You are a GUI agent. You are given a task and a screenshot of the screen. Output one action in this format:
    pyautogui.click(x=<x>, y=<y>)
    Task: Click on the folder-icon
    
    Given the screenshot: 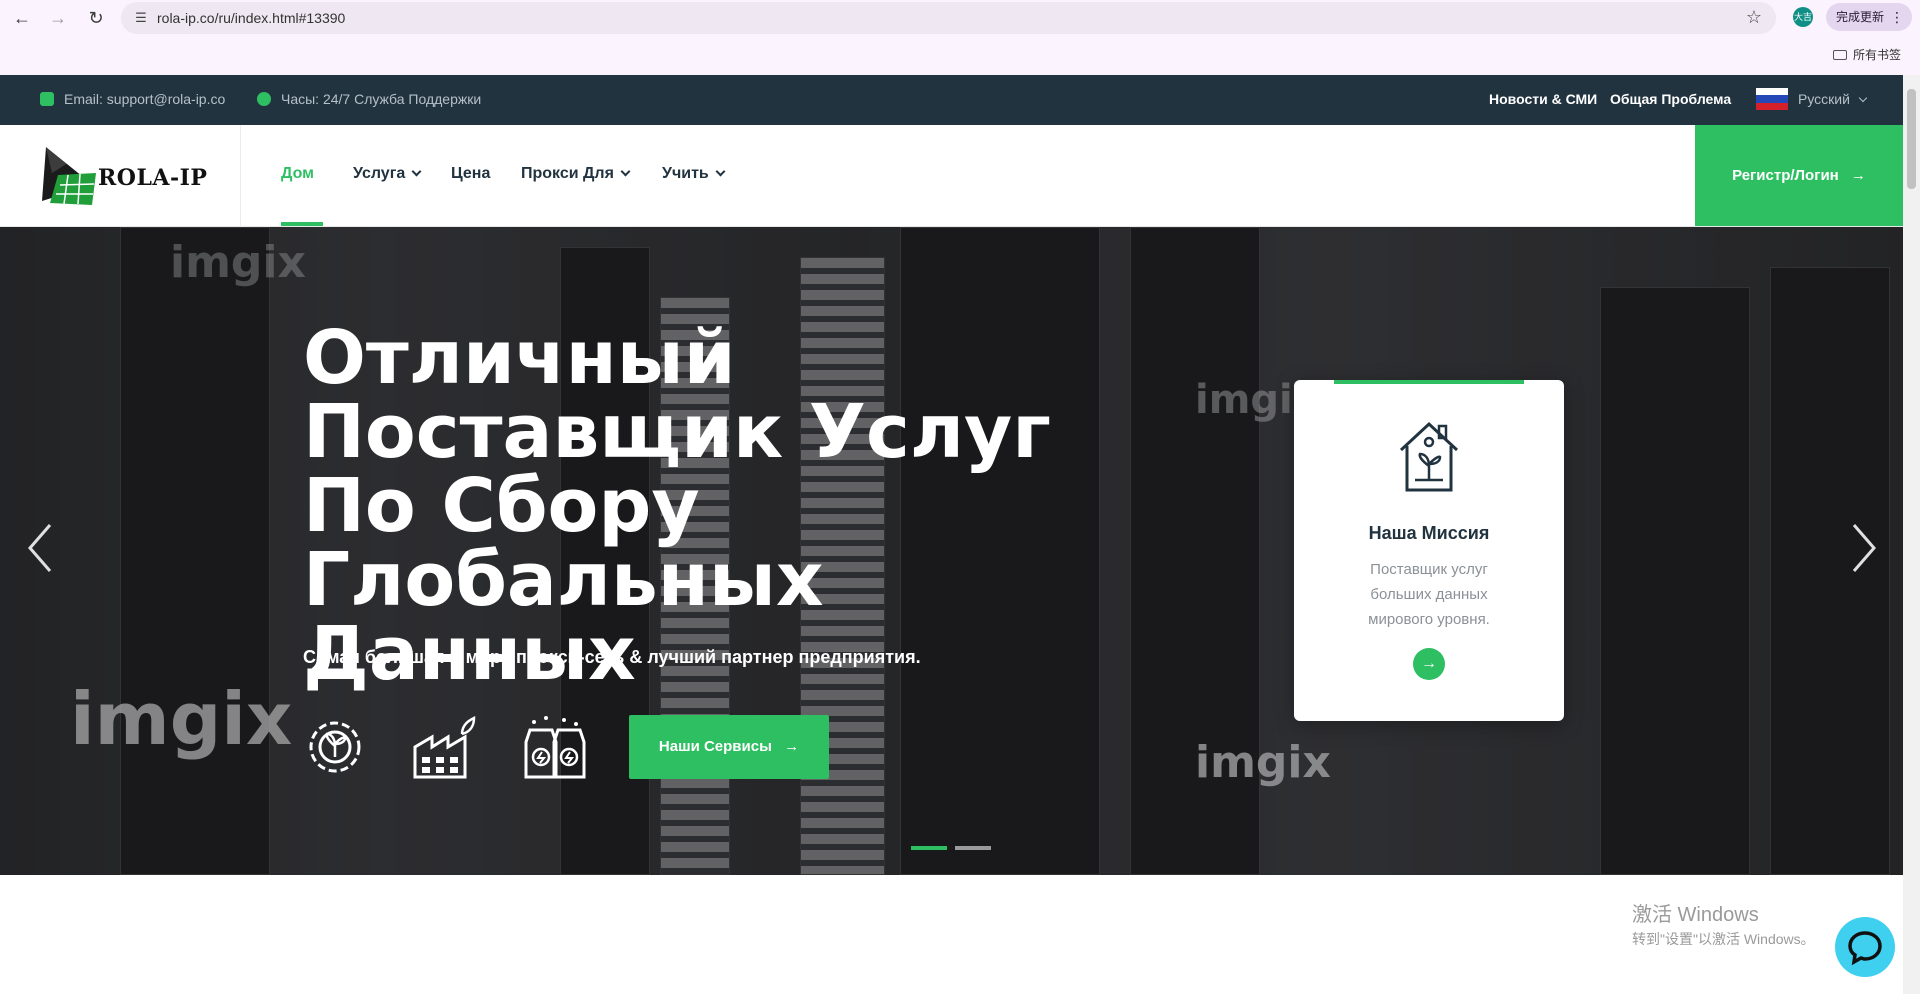 What is the action you would take?
    pyautogui.click(x=1840, y=55)
    